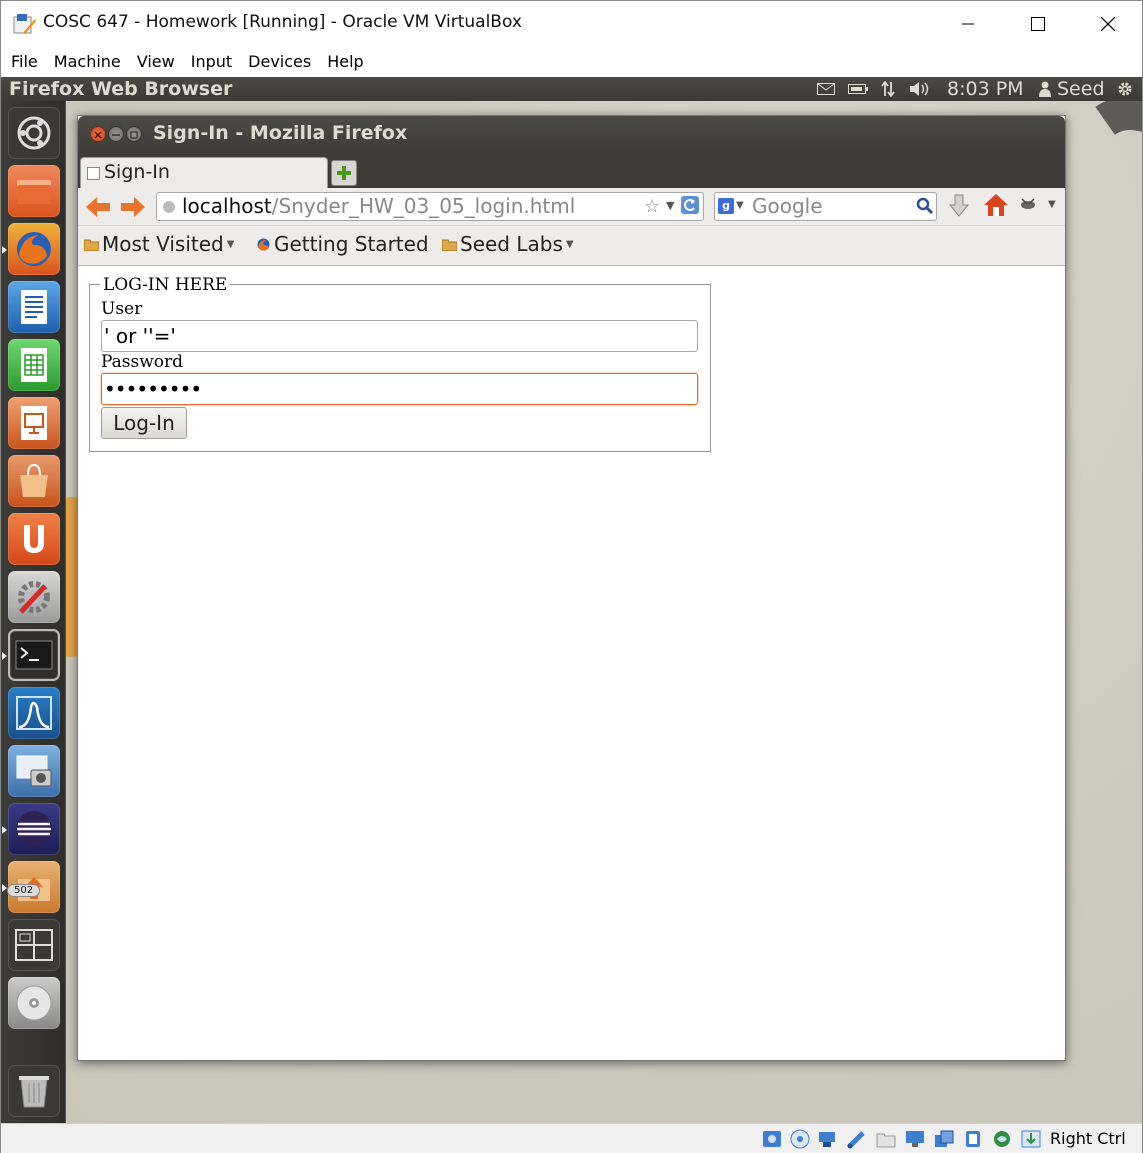 The width and height of the screenshot is (1143, 1153). What do you see at coordinates (34, 829) in the screenshot?
I see `eclipse-icon` at bounding box center [34, 829].